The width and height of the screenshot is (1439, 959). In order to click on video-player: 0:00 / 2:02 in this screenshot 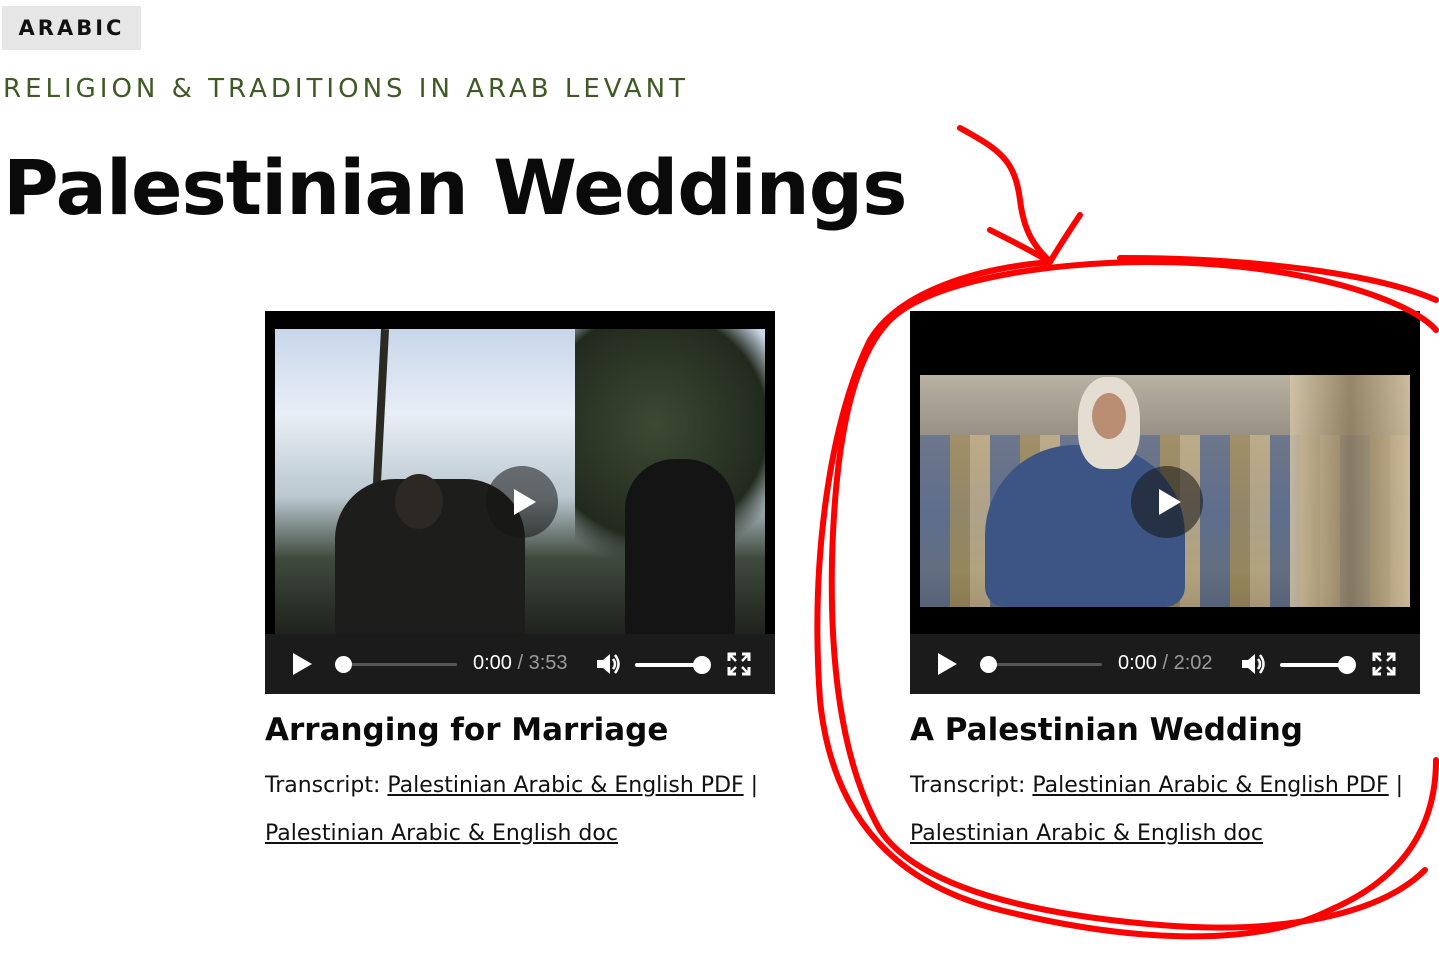, I will do `click(1165, 502)`.